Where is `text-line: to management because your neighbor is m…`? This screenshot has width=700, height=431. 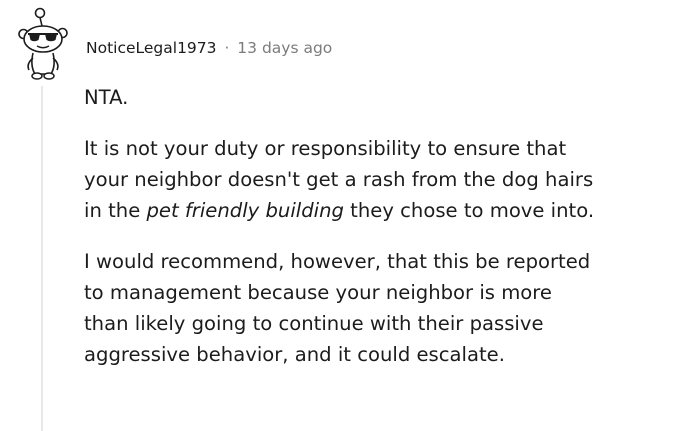
text-line: to management because your neighbor is m… is located at coordinates (318, 292).